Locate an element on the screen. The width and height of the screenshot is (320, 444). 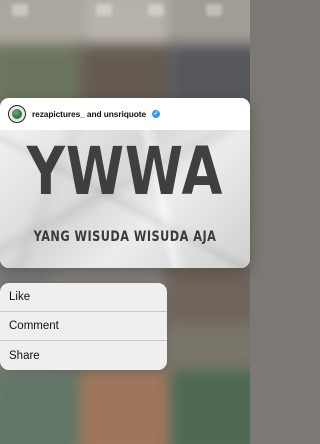
post-subheadline: YANG WISUDA WISUDA AJA is located at coordinates (125, 237).